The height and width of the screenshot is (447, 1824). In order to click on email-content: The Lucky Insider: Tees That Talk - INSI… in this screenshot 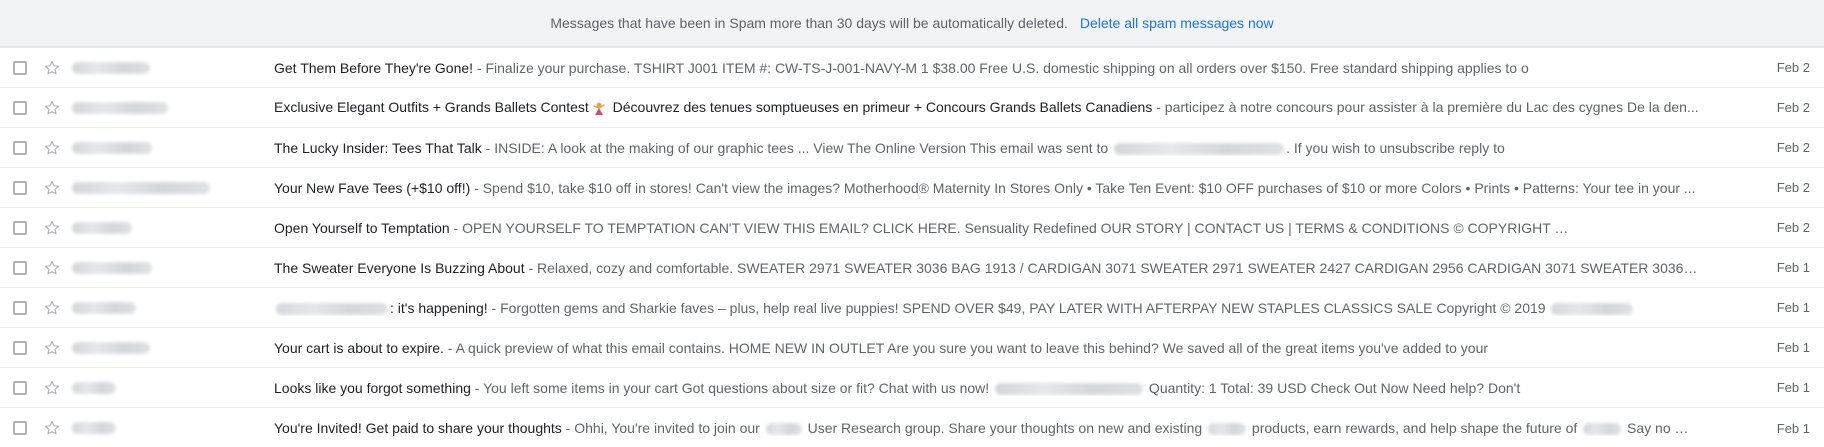, I will do `click(1007, 148)`.